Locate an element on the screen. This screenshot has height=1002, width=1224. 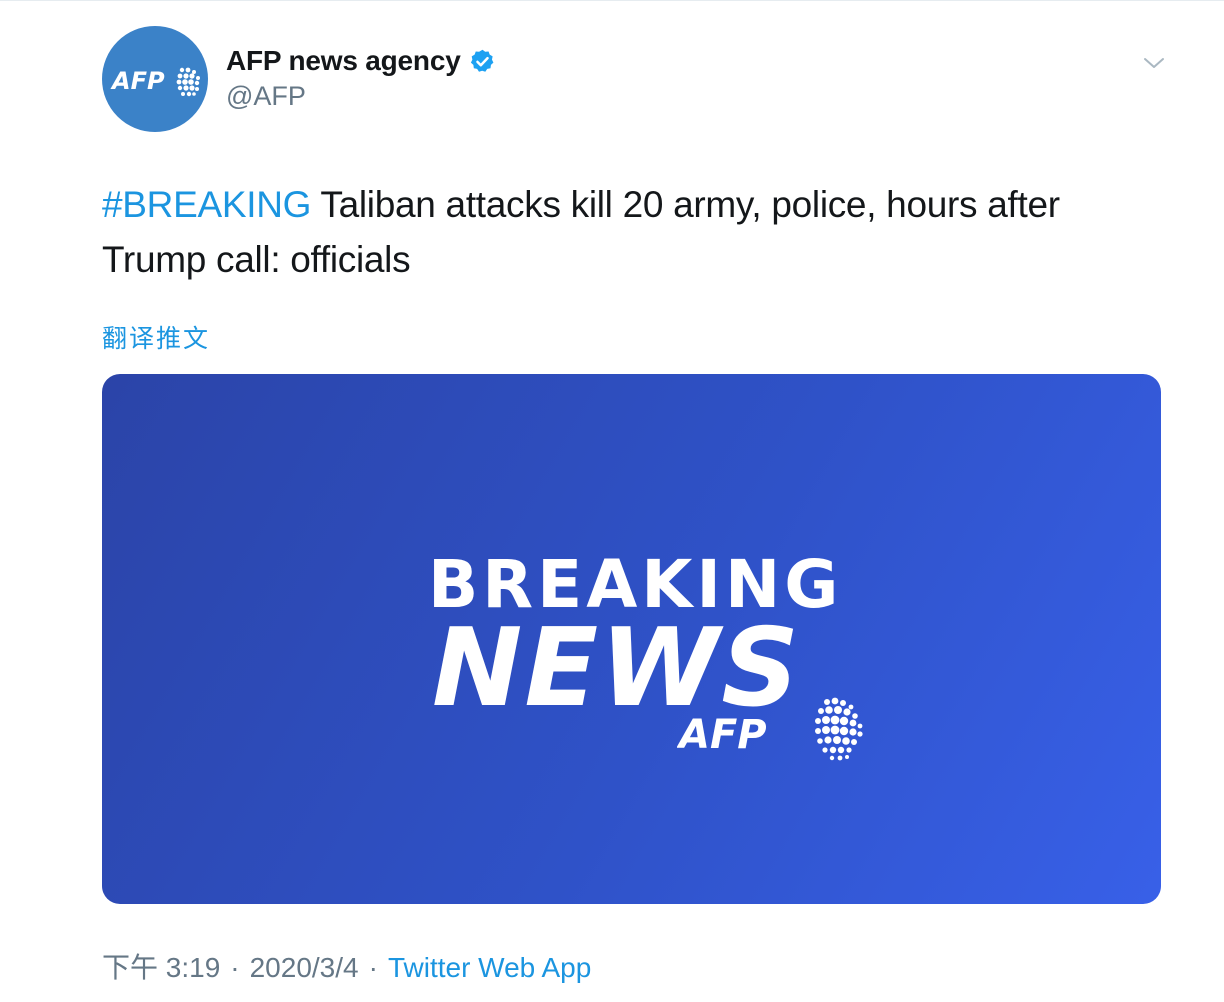
verified-badge-icon is located at coordinates (481, 60).